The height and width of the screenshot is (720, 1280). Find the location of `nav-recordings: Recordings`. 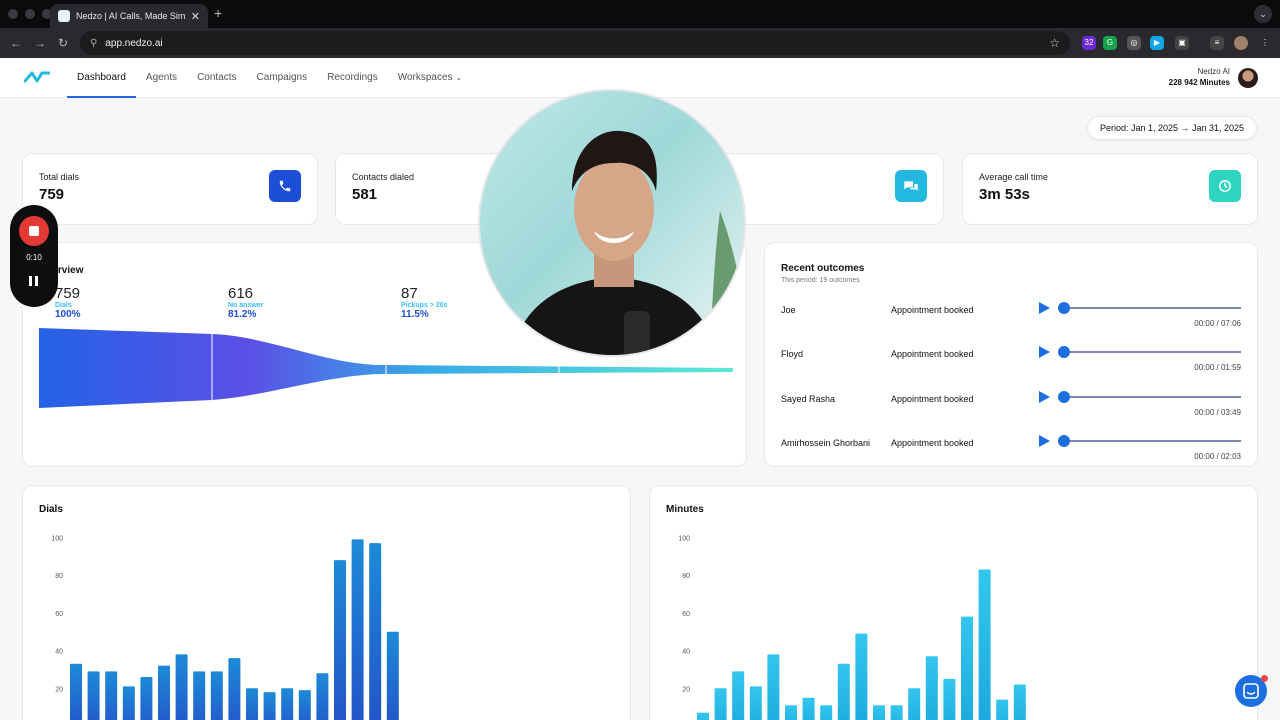

nav-recordings: Recordings is located at coordinates (352, 78).